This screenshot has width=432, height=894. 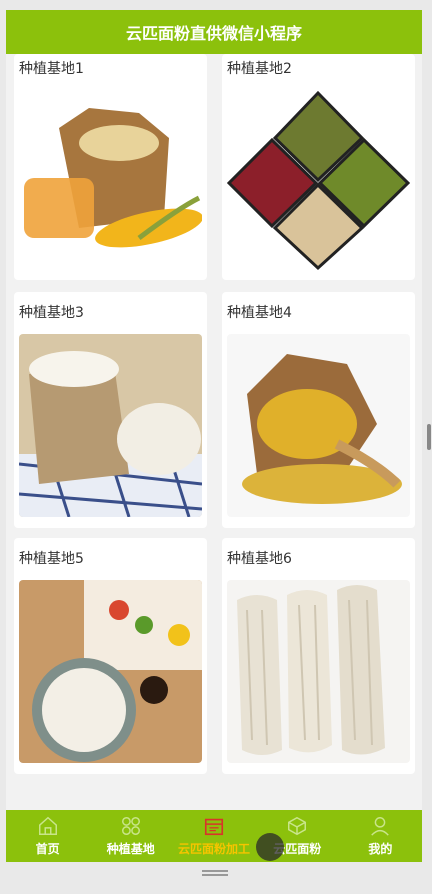 I want to click on card-image-millet-scoop, so click(x=318, y=425).